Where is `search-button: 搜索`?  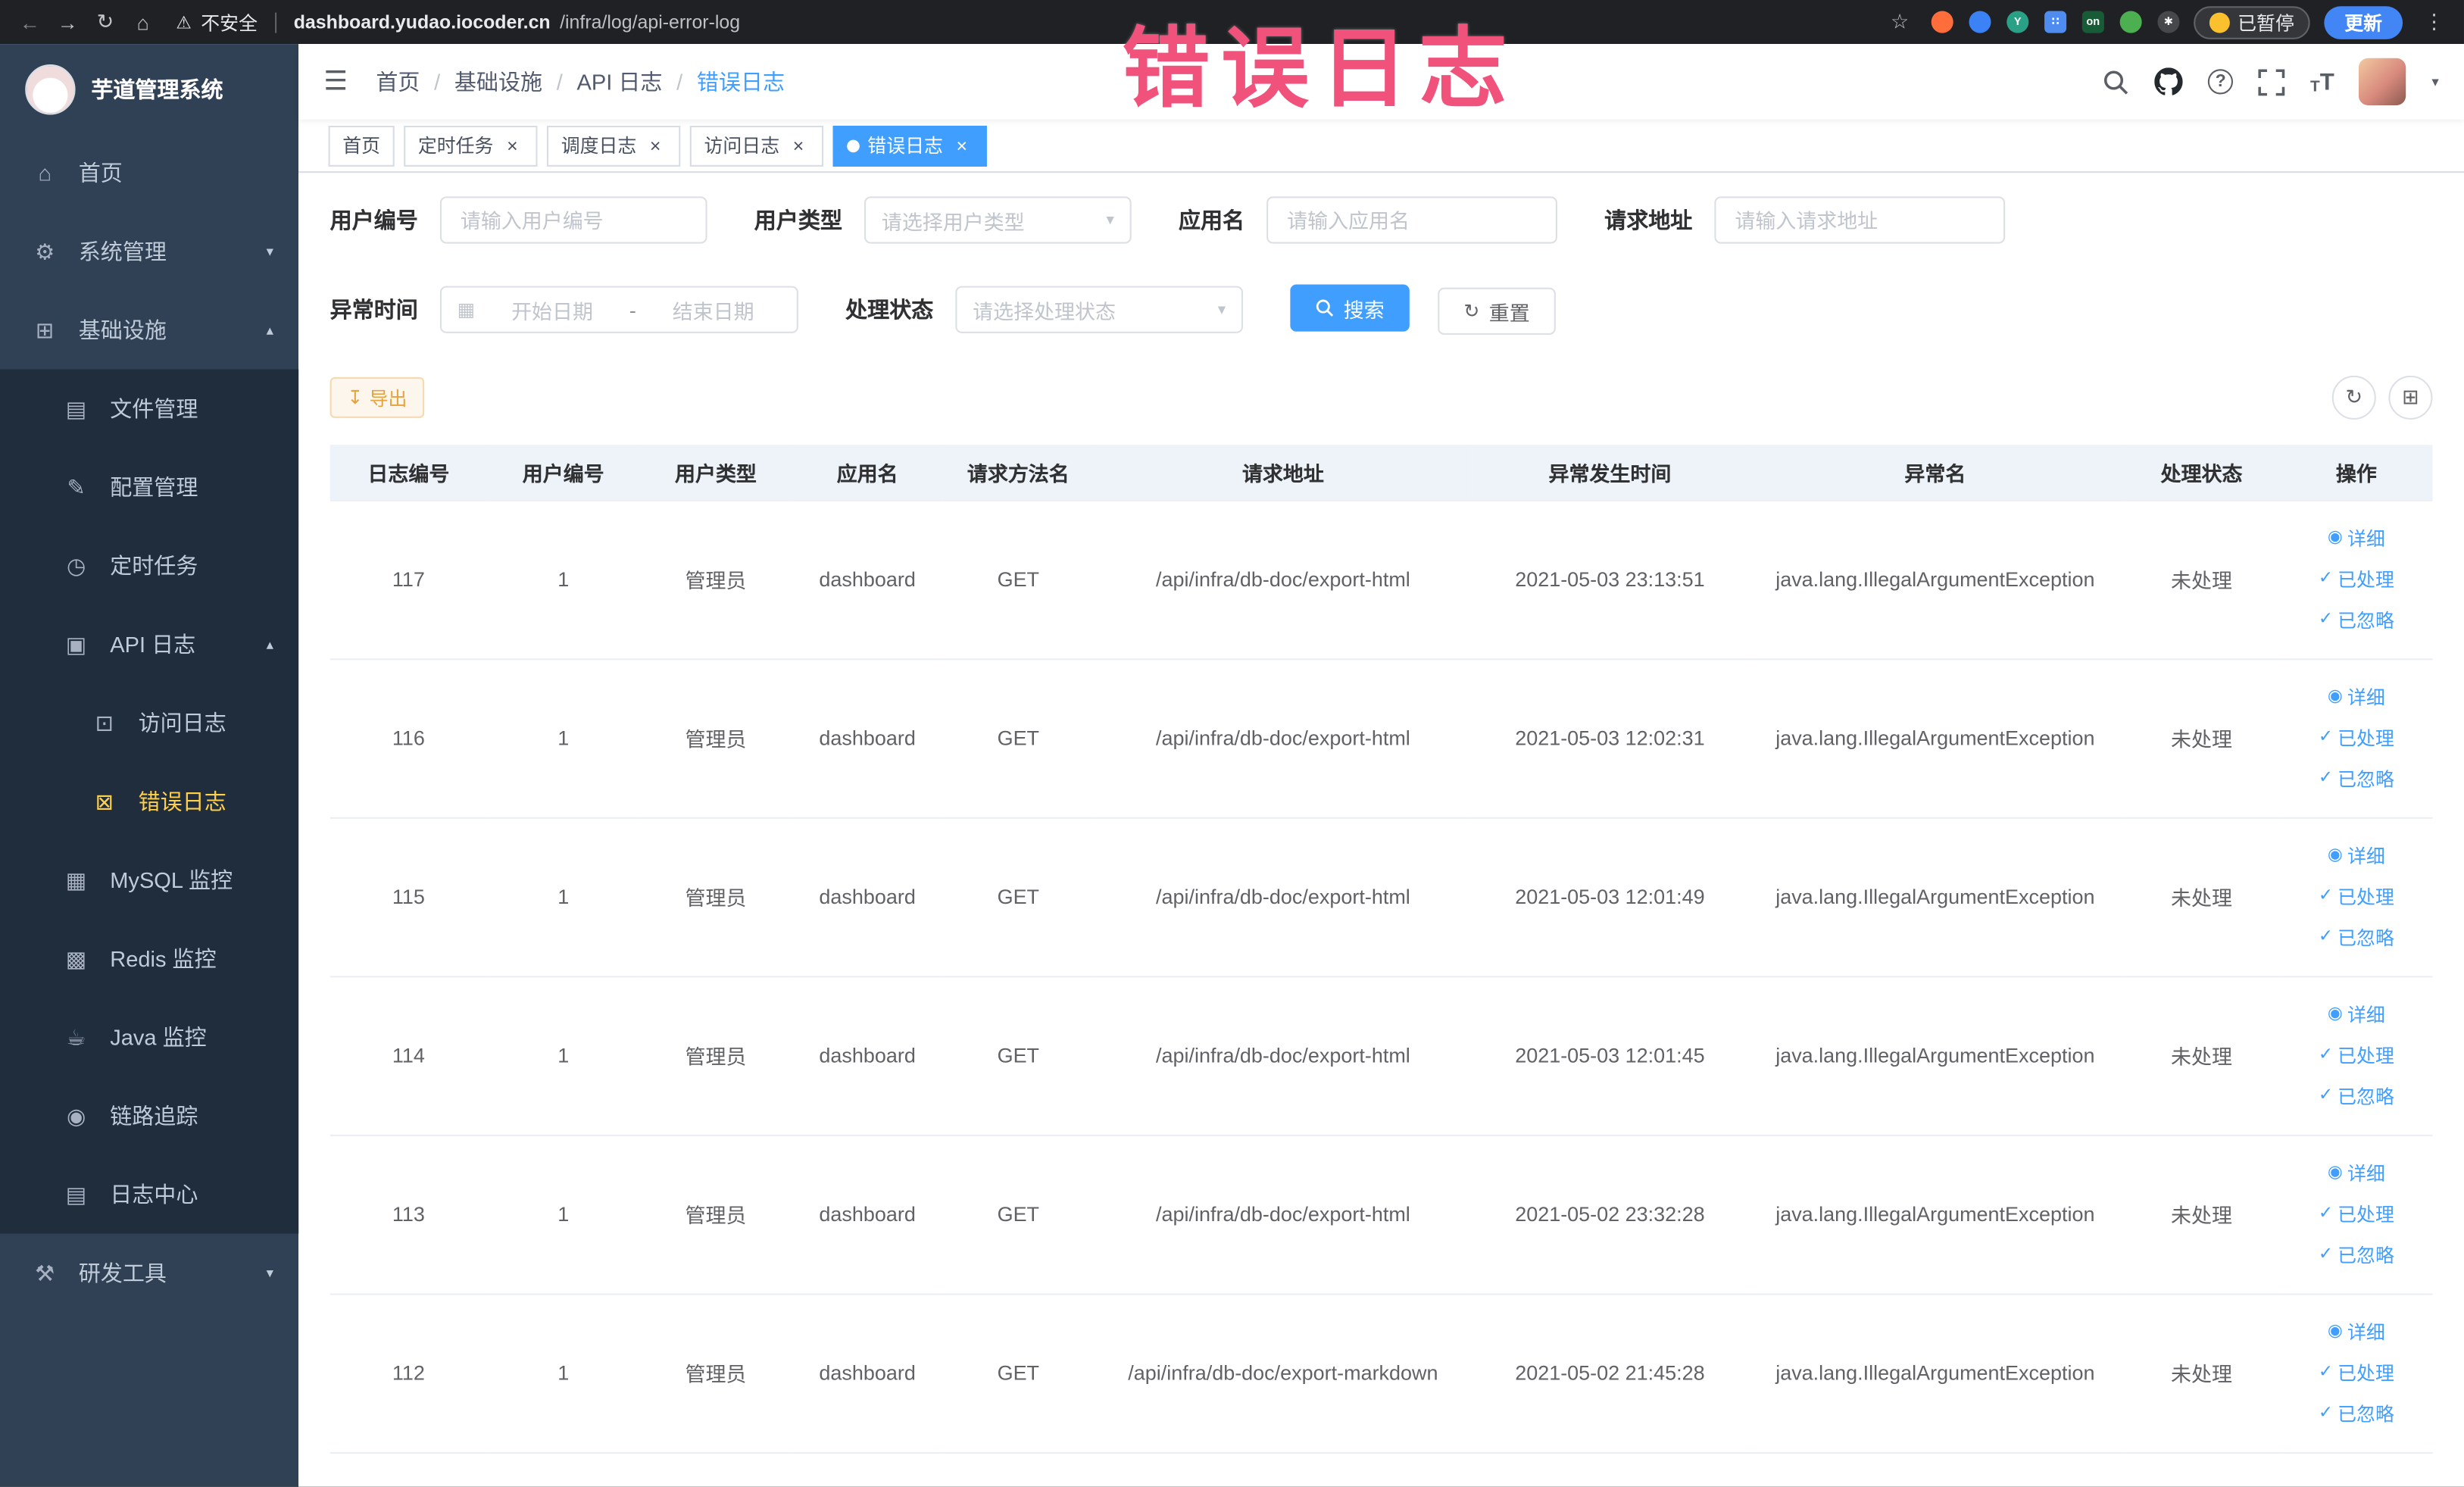
search-button: 搜索 is located at coordinates (1350, 308).